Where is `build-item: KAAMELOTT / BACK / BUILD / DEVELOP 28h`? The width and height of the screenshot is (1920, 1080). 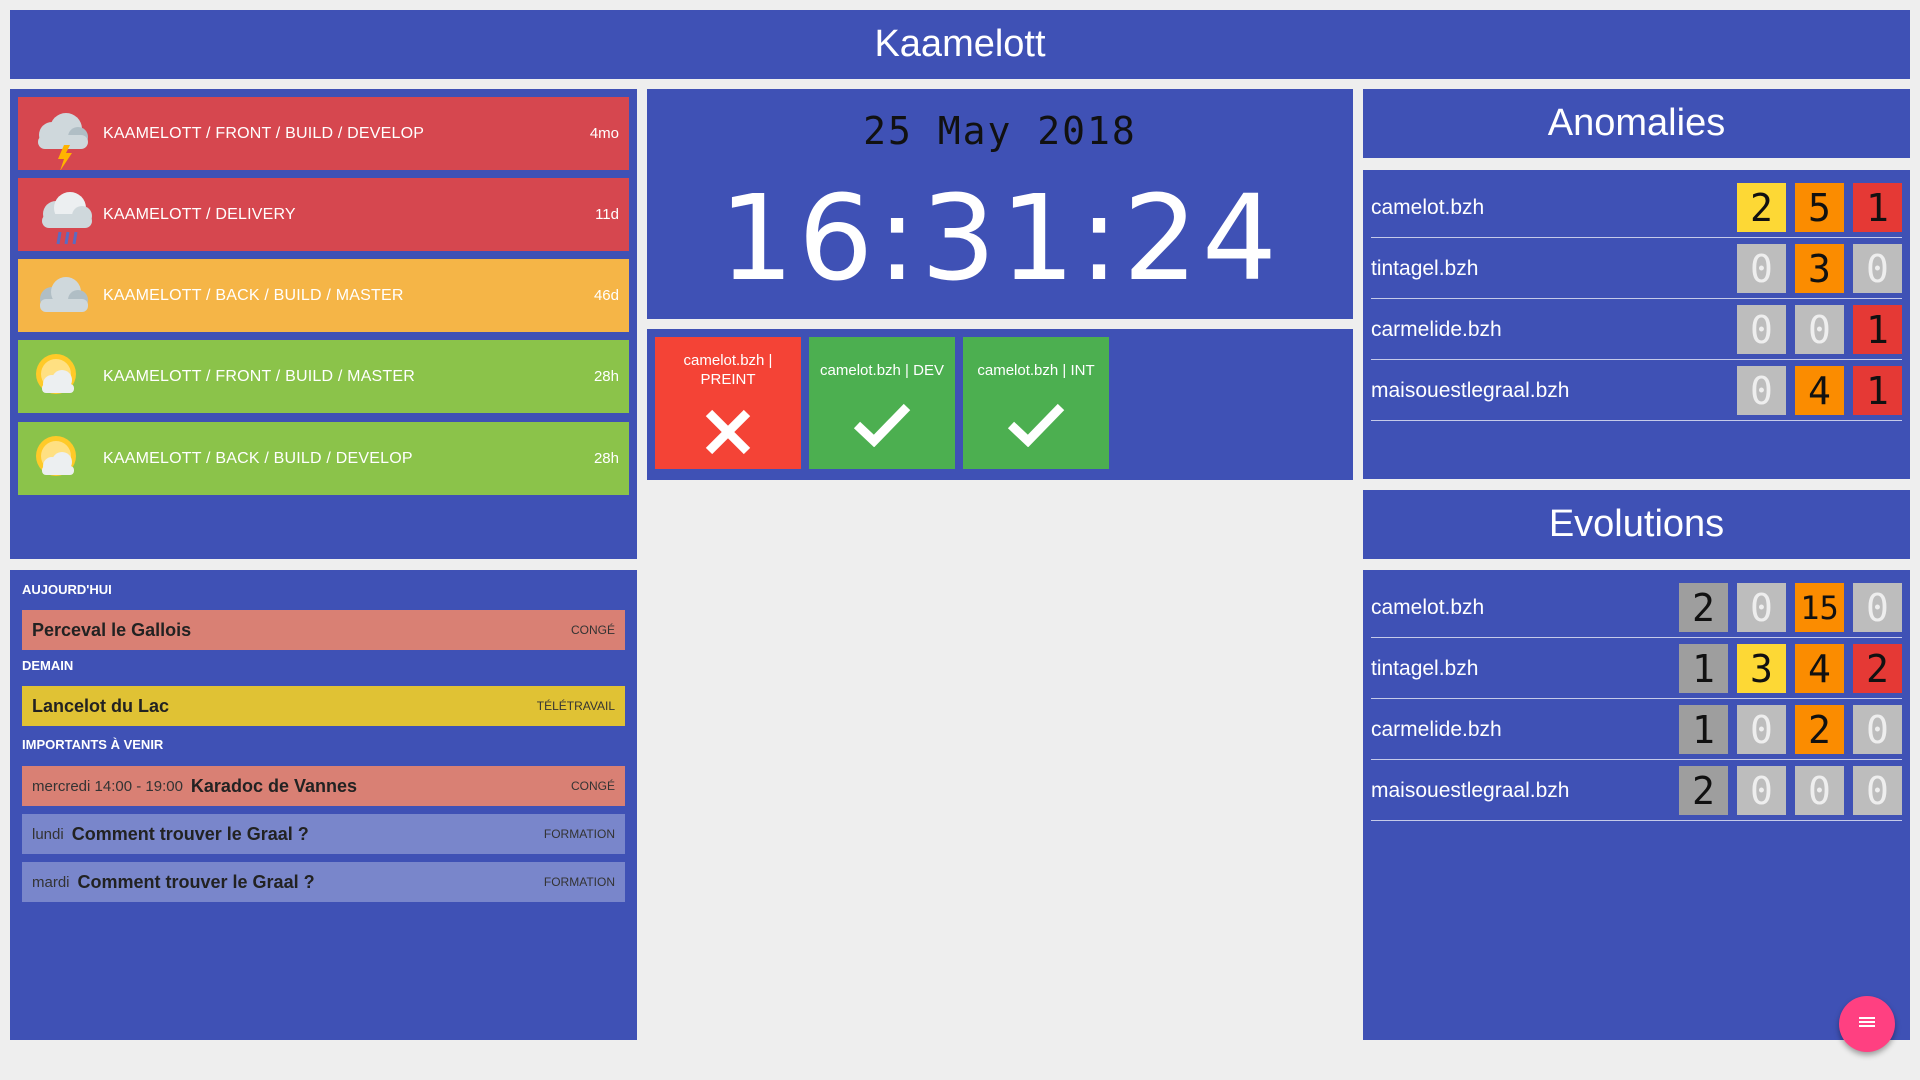
build-item: KAAMELOTT / BACK / BUILD / DEVELOP 28h is located at coordinates (323, 458).